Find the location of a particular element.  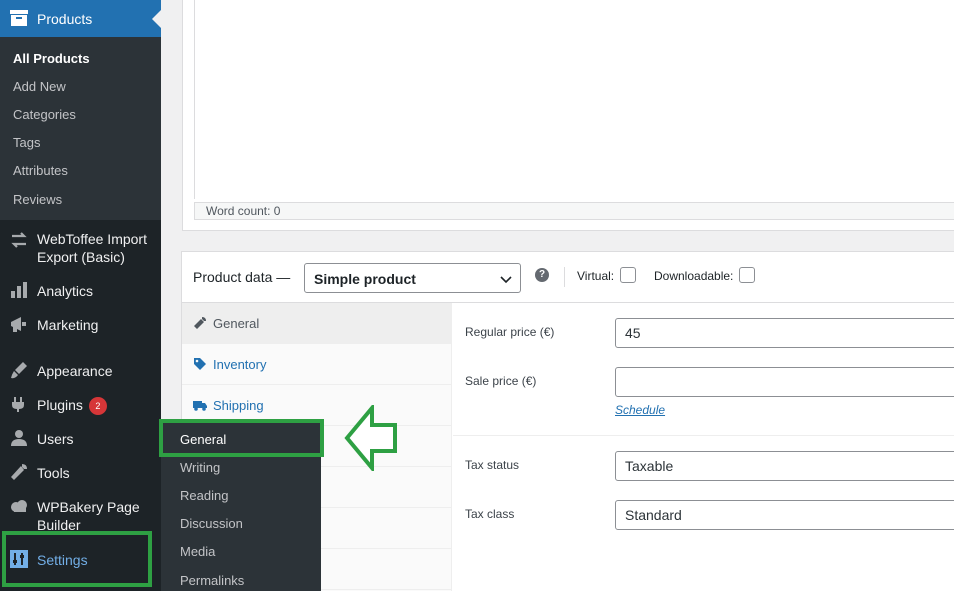

menu-plugins: Plugins 2 is located at coordinates (80, 405).